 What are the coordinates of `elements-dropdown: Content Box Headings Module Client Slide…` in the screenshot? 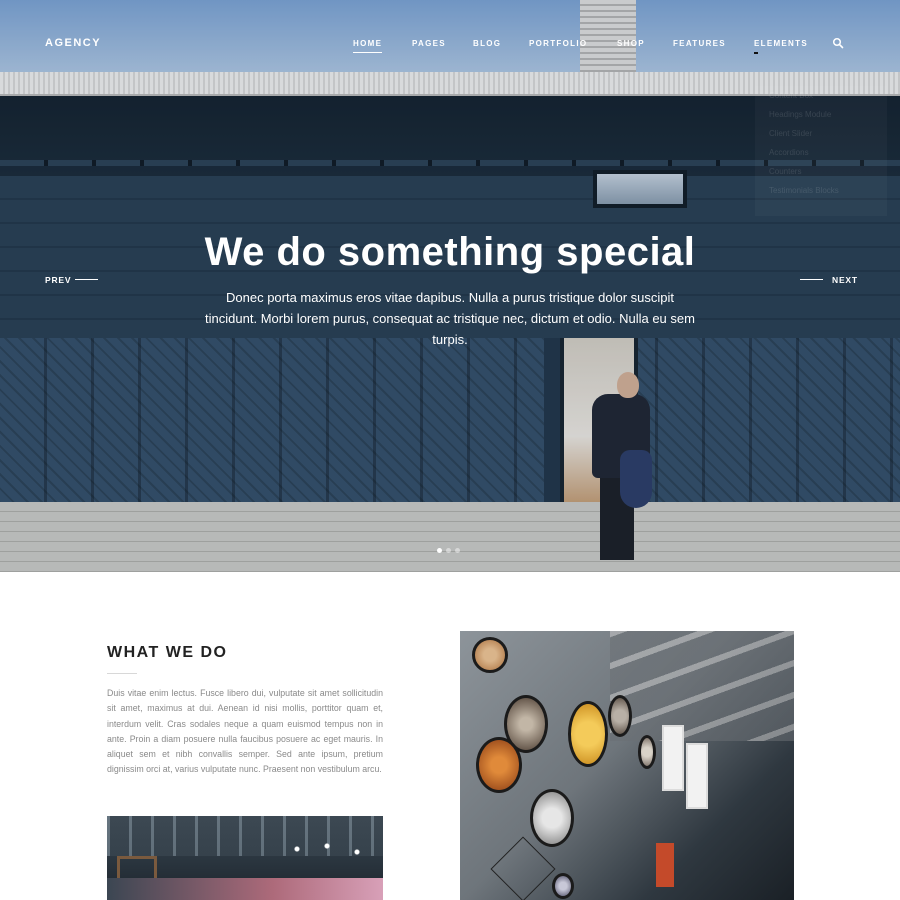 It's located at (821, 151).